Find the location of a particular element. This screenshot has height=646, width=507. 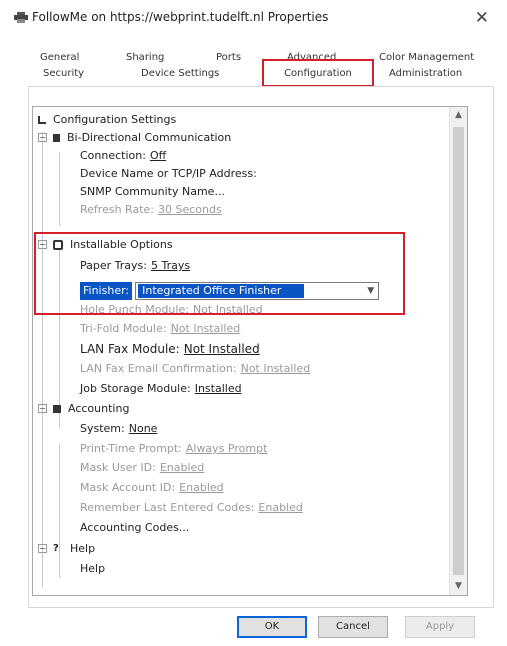

item-label: Device Name or TCP/IP Address: is located at coordinates (168, 173).